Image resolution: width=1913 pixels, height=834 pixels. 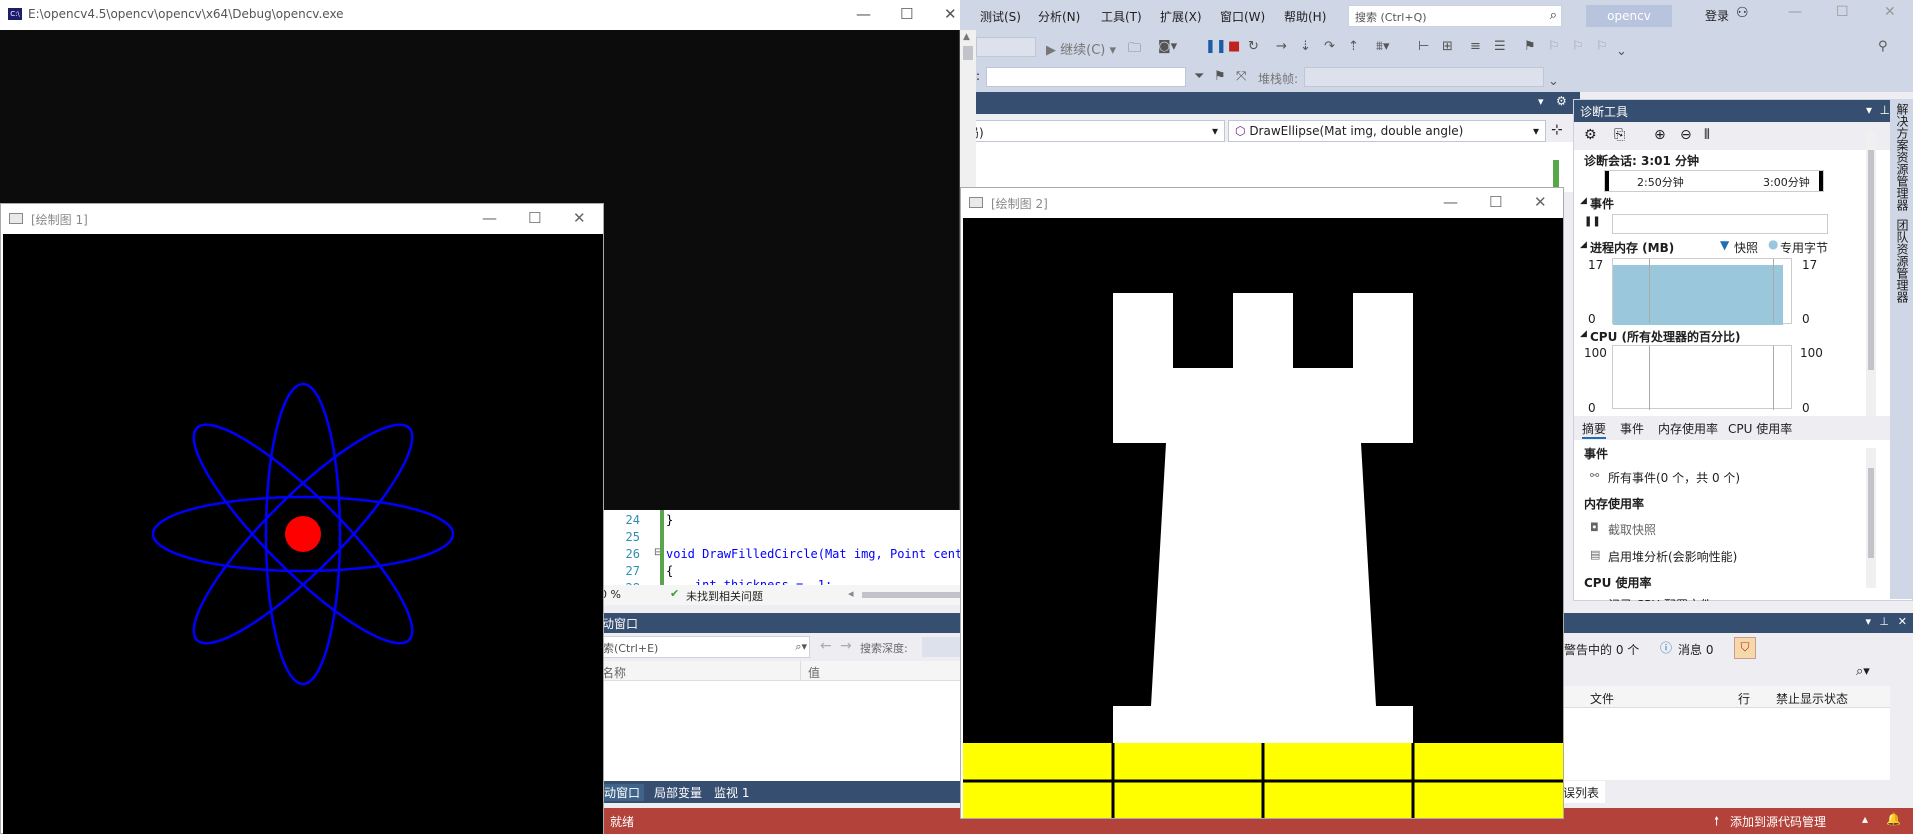 What do you see at coordinates (1006, 47) in the screenshot?
I see `process-combo` at bounding box center [1006, 47].